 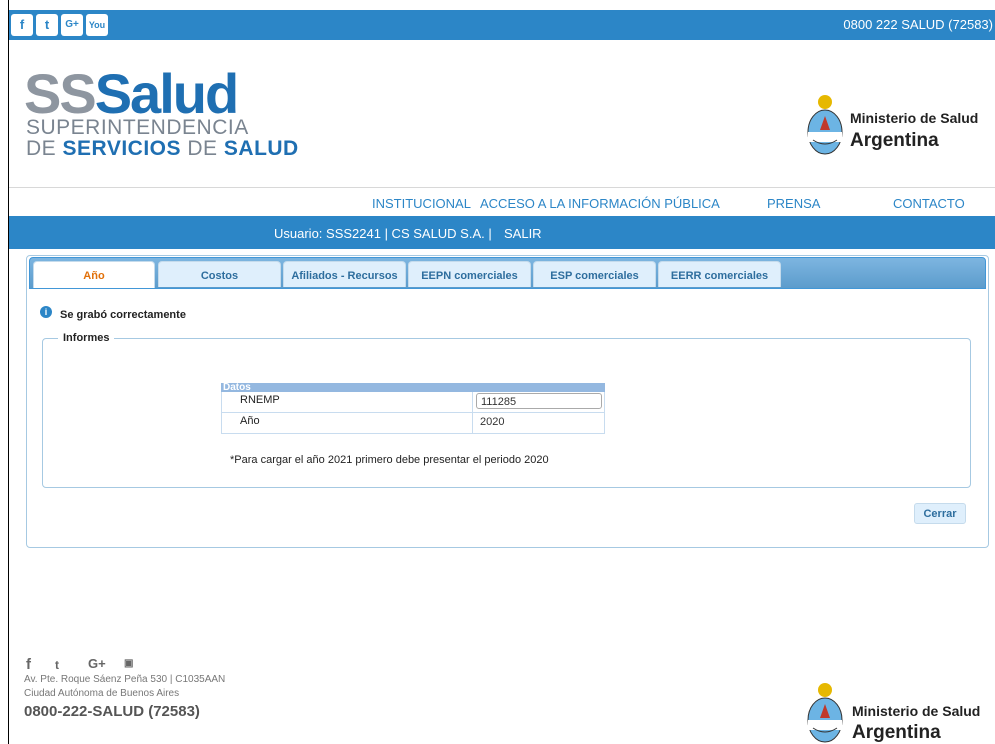 What do you see at coordinates (47, 25) in the screenshot?
I see `twitter-icon: t` at bounding box center [47, 25].